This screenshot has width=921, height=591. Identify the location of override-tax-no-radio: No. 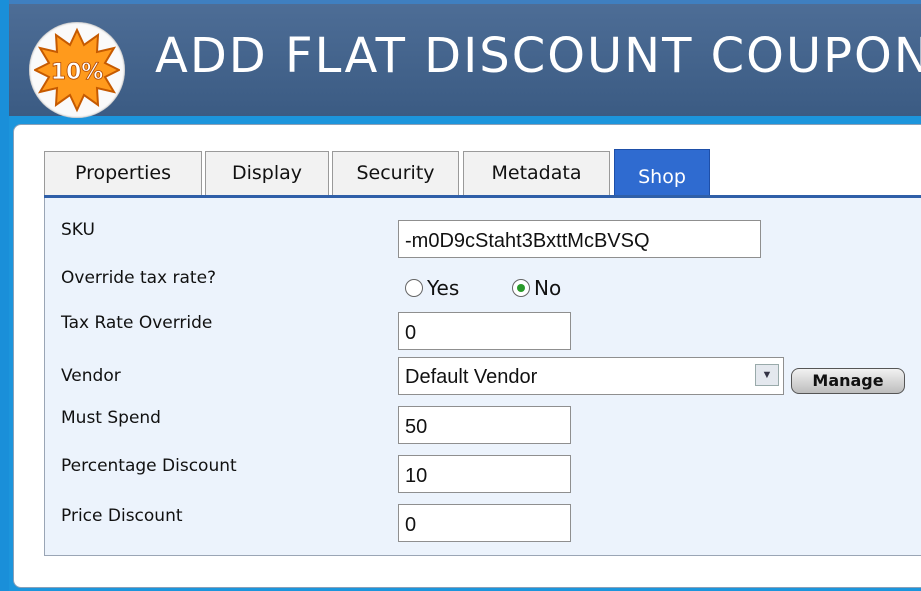
(536, 288).